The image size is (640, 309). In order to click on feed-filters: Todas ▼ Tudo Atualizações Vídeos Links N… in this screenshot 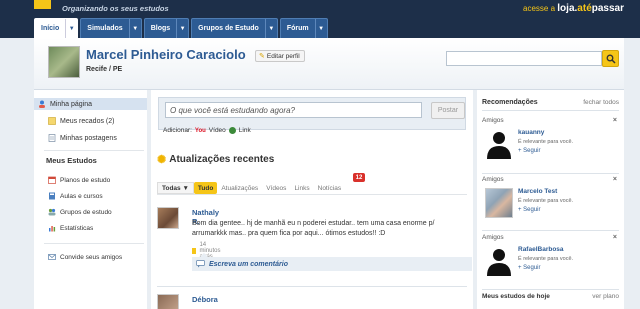, I will do `click(251, 188)`.